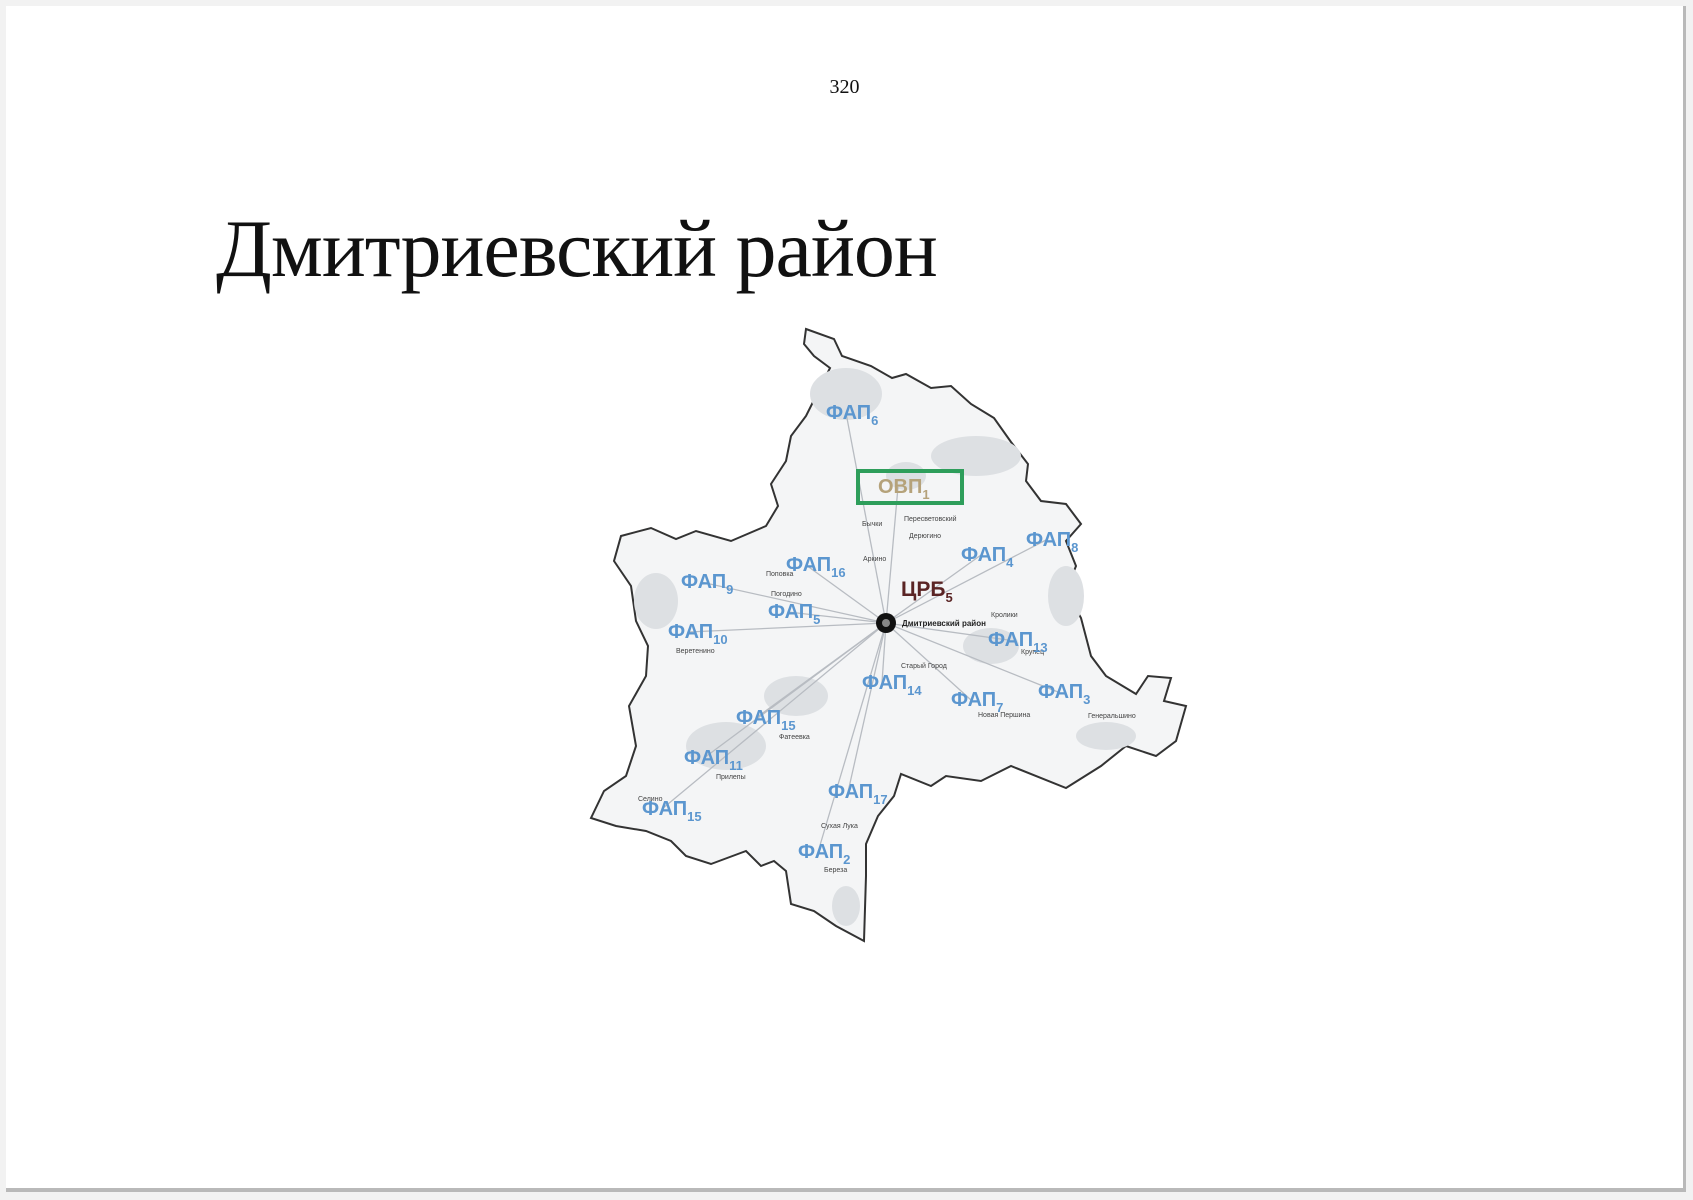  I want to click on village-name: Веретенино, so click(695, 651).